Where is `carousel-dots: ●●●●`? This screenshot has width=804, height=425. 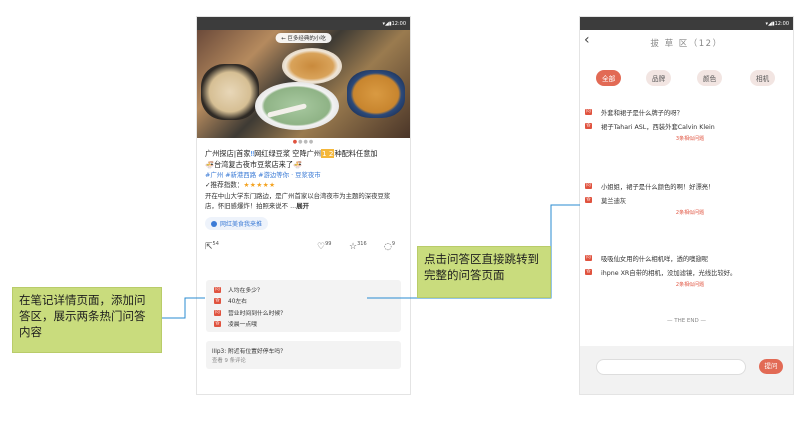 carousel-dots: ●●●● is located at coordinates (303, 142).